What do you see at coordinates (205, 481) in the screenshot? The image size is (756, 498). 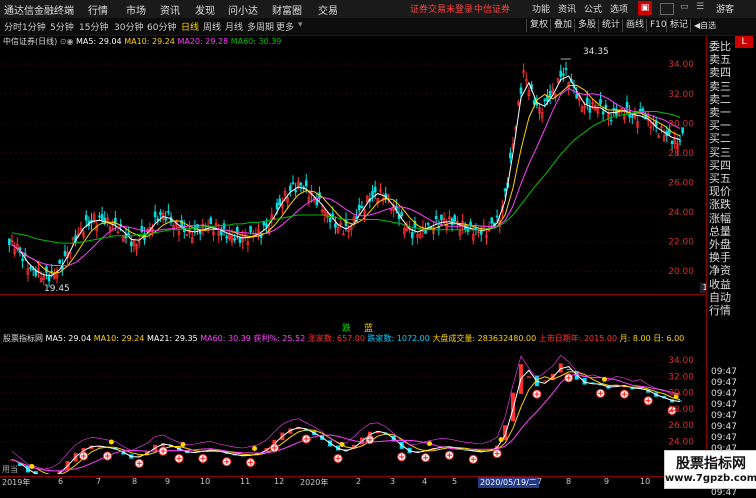 I see `date-label: 10` at bounding box center [205, 481].